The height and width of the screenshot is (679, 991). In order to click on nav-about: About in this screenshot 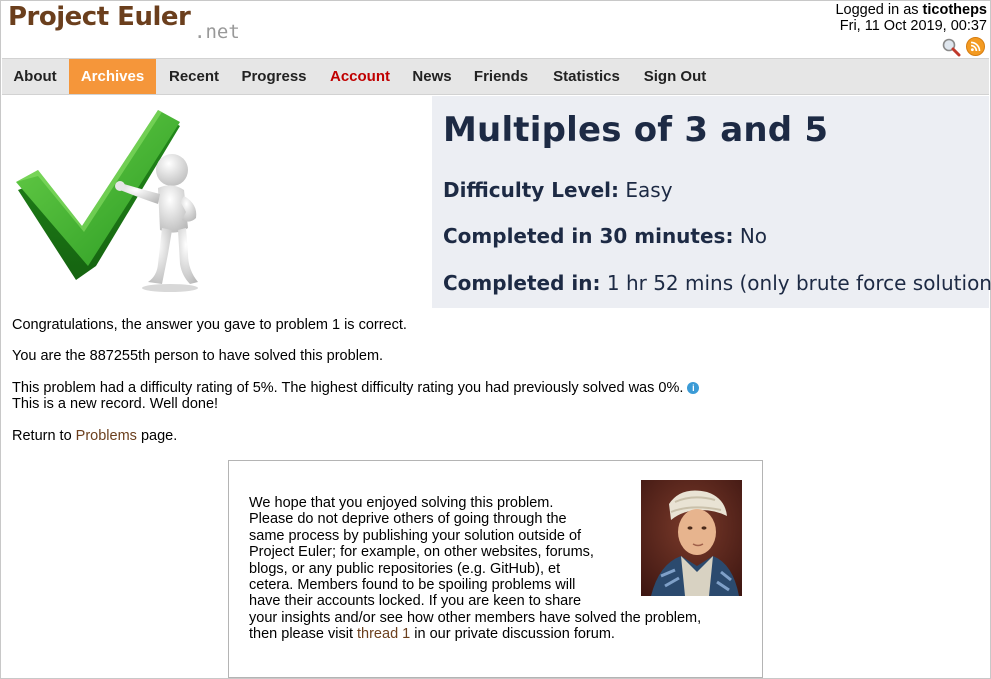, I will do `click(35, 76)`.